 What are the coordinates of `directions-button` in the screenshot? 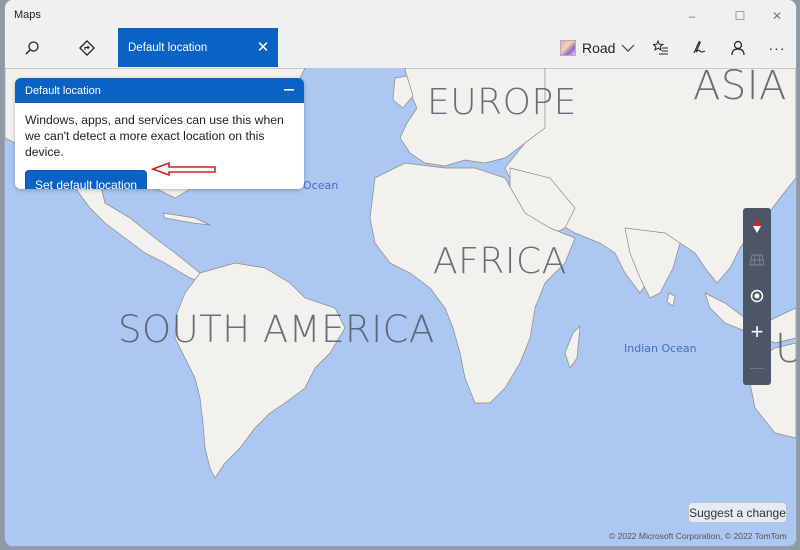 It's located at (87, 48).